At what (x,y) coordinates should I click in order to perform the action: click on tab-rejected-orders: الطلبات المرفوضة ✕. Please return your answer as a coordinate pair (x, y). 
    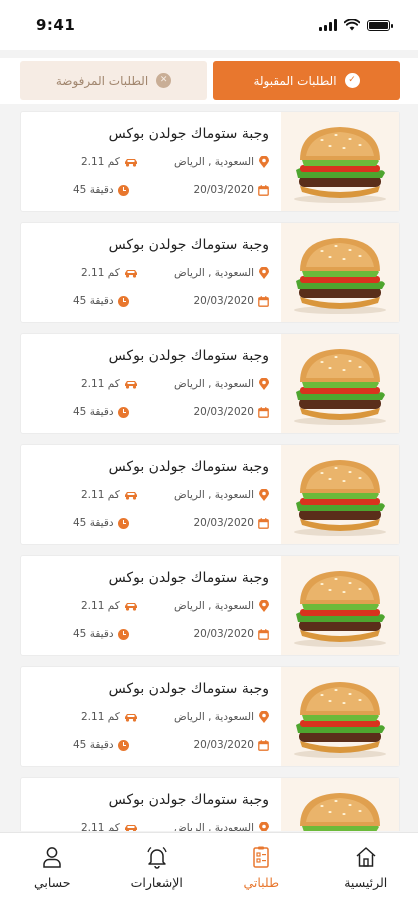
    Looking at the image, I should click on (113, 80).